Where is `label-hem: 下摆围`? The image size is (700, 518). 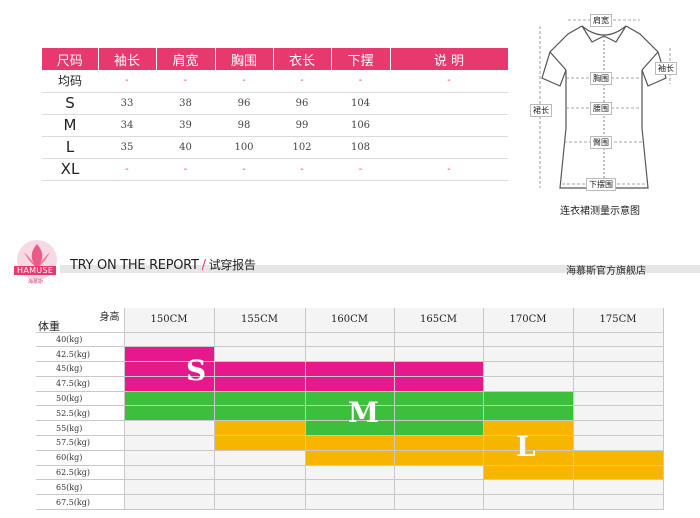
label-hem: 下摆围 is located at coordinates (601, 184).